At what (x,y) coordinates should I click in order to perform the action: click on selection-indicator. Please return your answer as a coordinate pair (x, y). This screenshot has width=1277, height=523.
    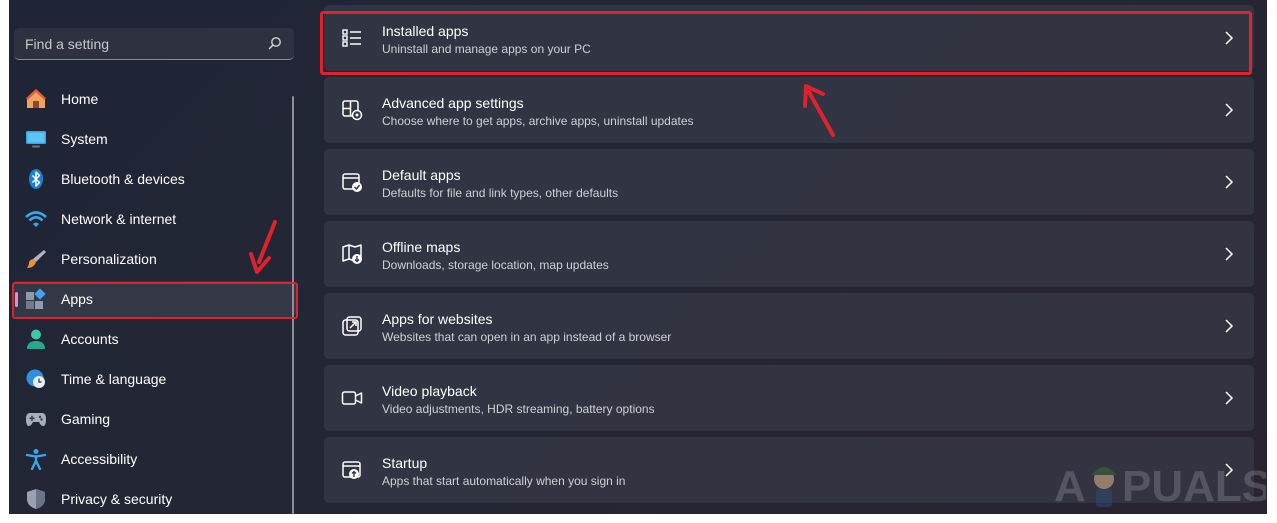
    Looking at the image, I should click on (16, 299).